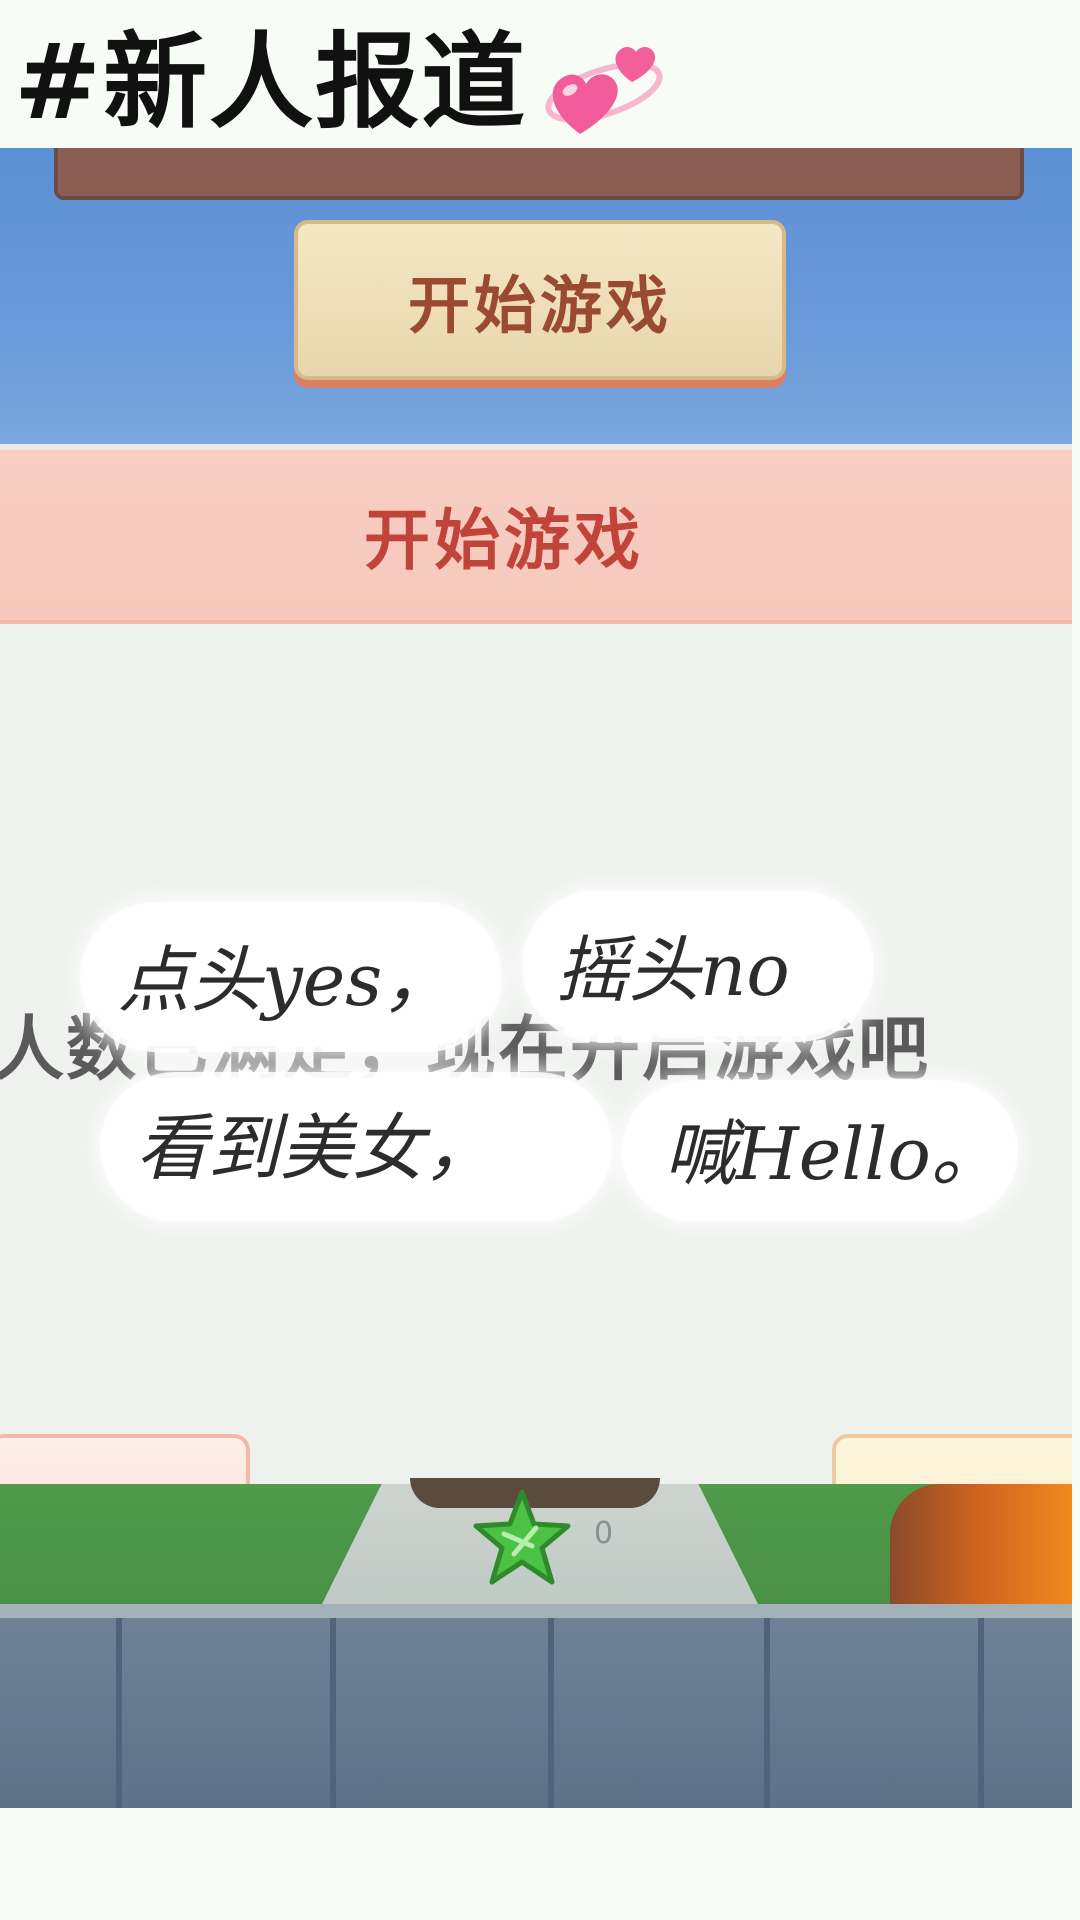 The height and width of the screenshot is (1920, 1080). Describe the element at coordinates (286, 980) in the screenshot. I see `subtitle-line1-a: 点头yes，` at that location.